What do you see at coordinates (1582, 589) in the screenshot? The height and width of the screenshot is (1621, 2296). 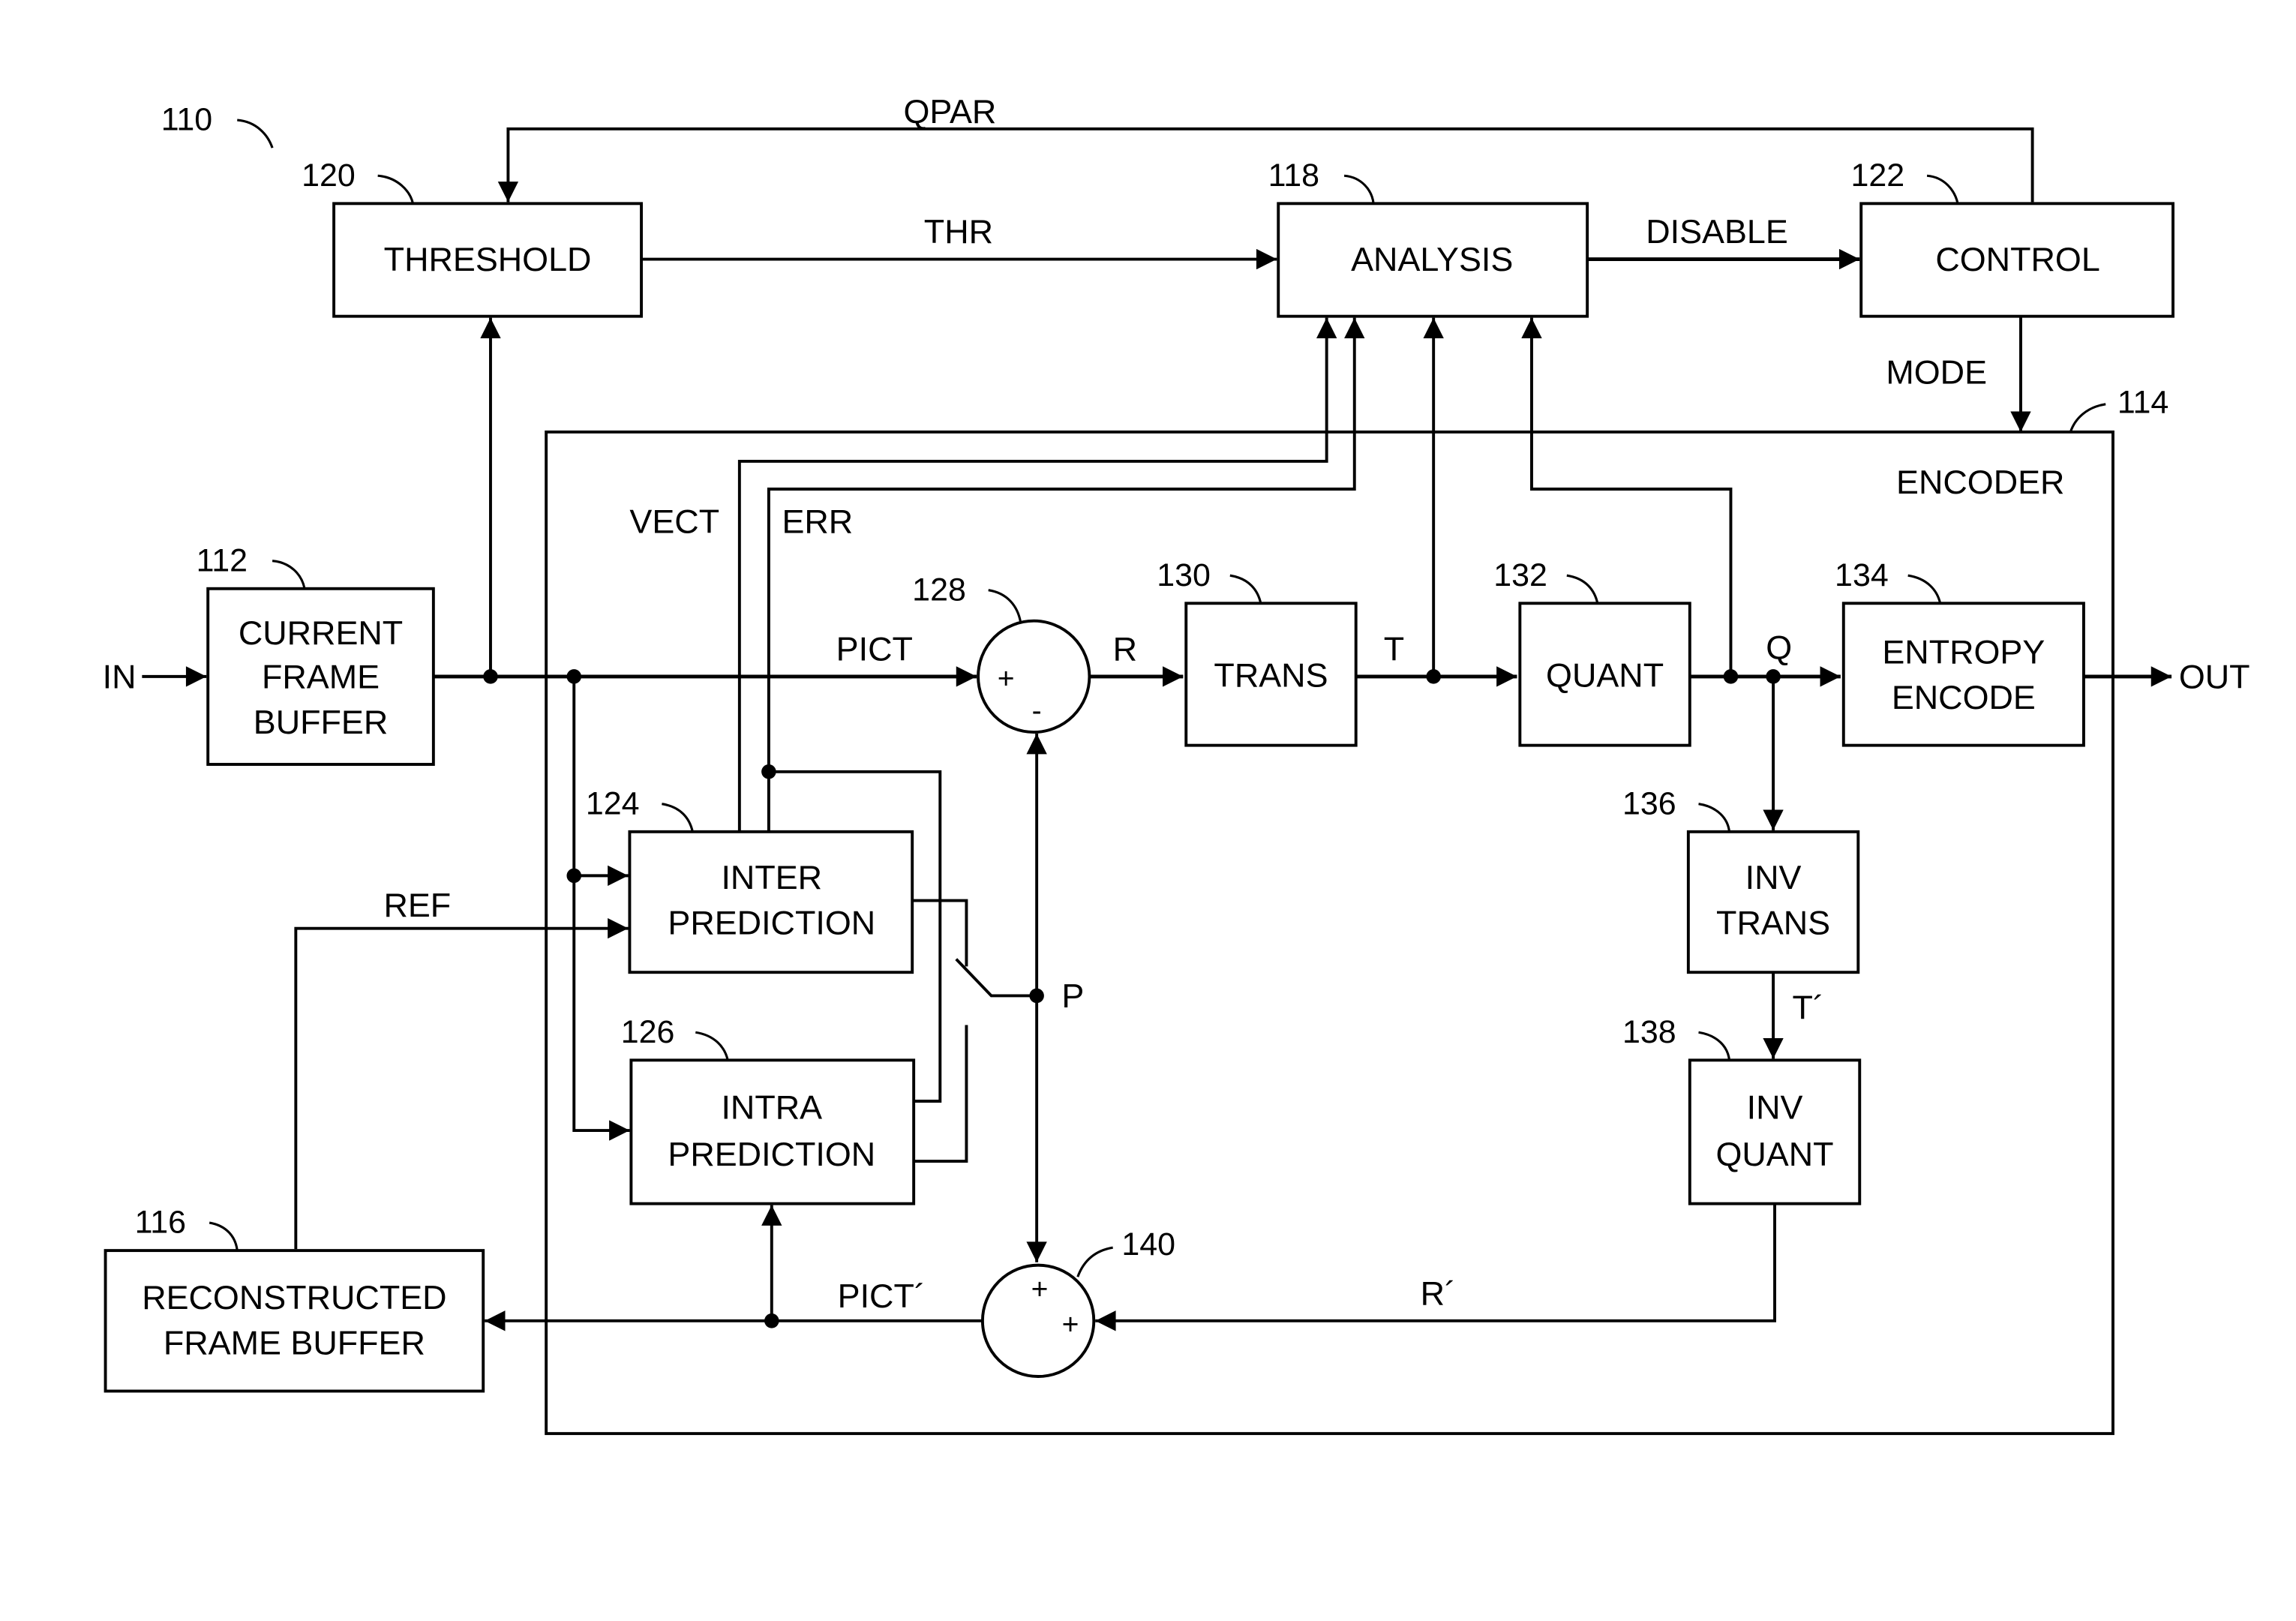 I see `quant-ref-leader` at bounding box center [1582, 589].